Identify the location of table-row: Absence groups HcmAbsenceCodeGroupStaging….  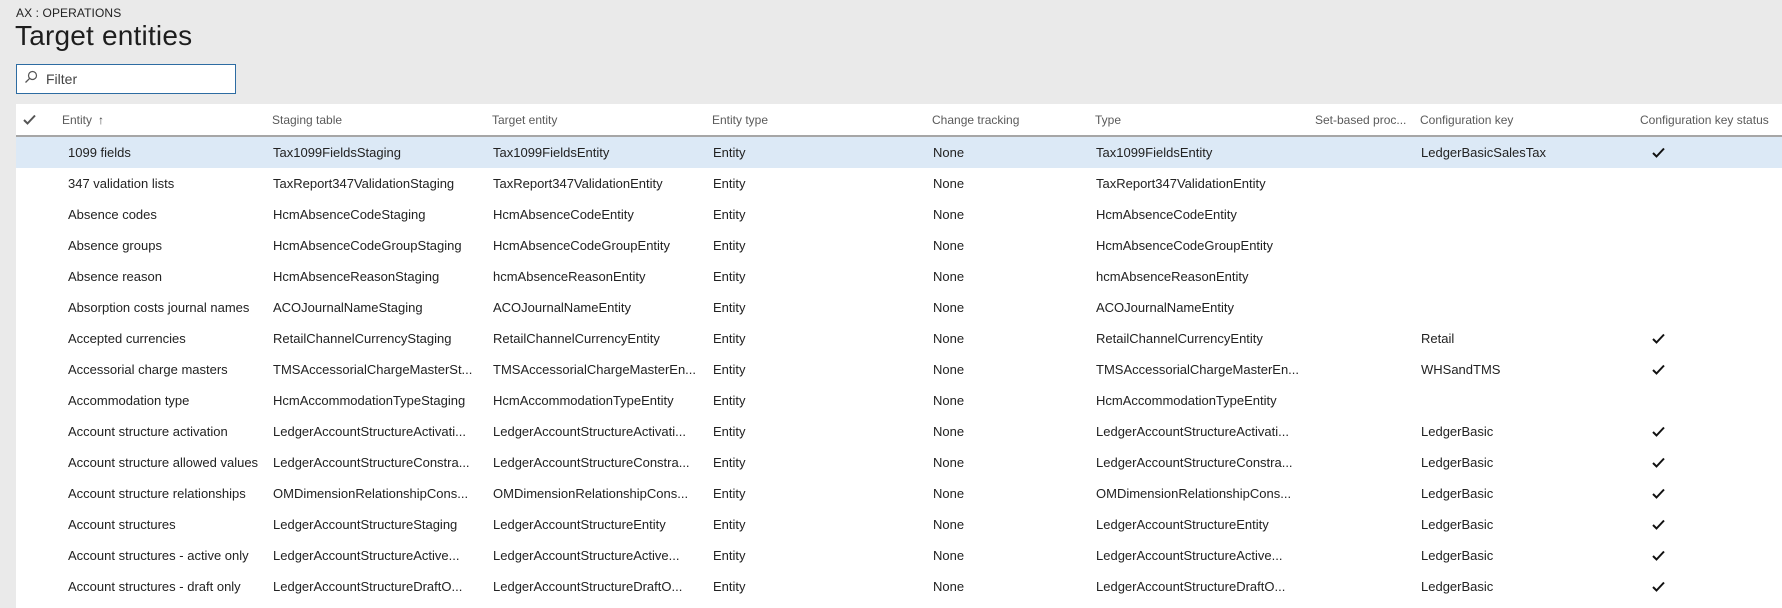
(899, 245).